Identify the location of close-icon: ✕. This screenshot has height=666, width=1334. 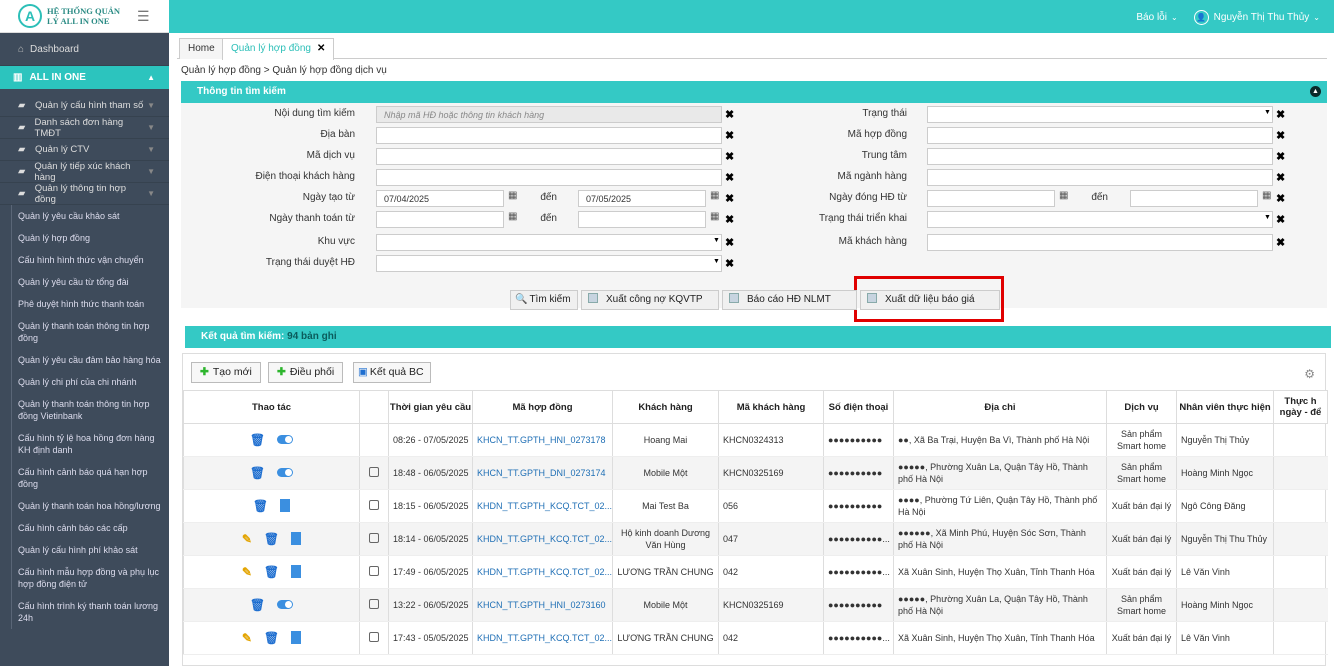
(321, 48).